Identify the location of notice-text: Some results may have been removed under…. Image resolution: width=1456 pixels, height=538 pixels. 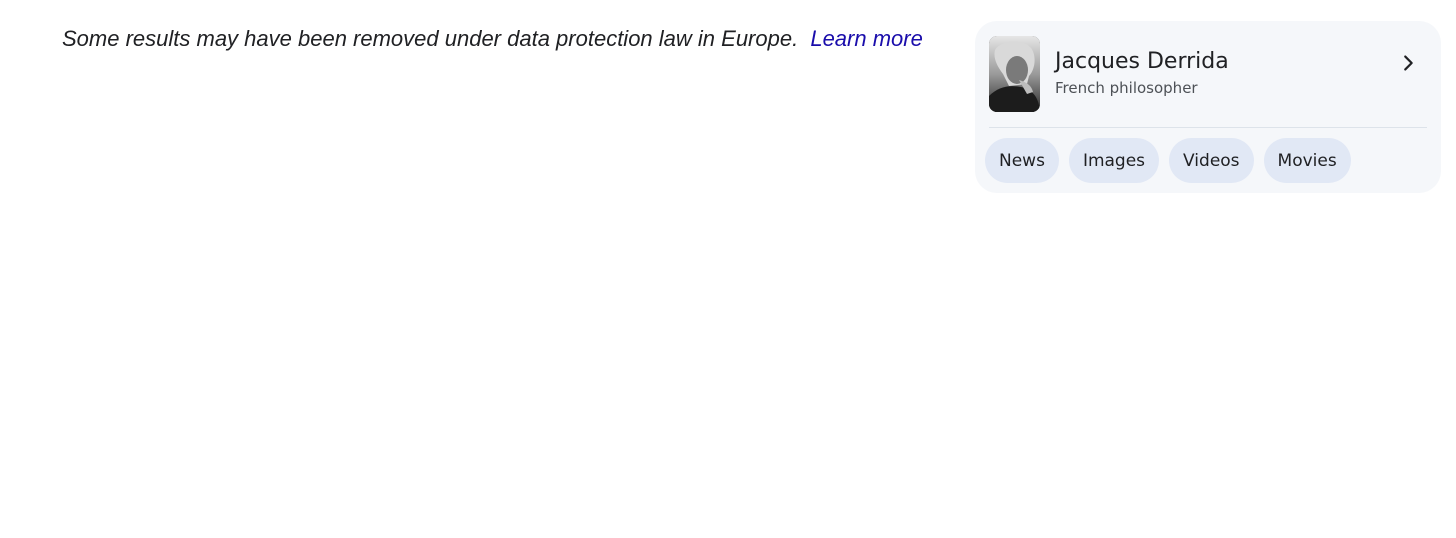
(430, 38).